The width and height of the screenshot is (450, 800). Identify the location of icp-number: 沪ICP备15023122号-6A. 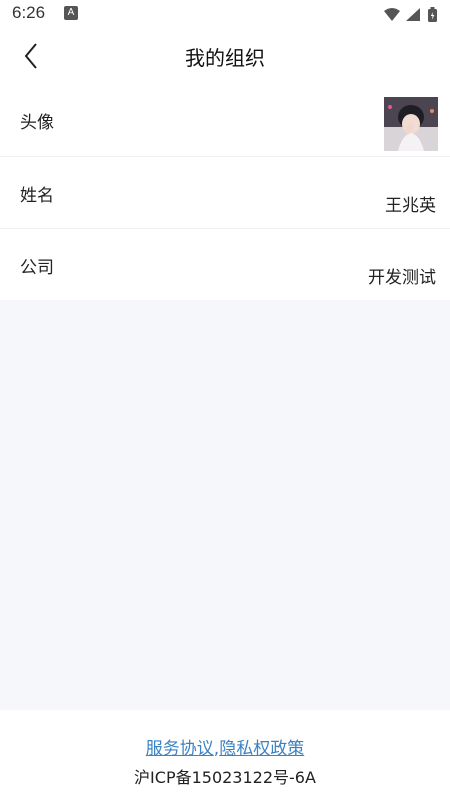
(225, 777).